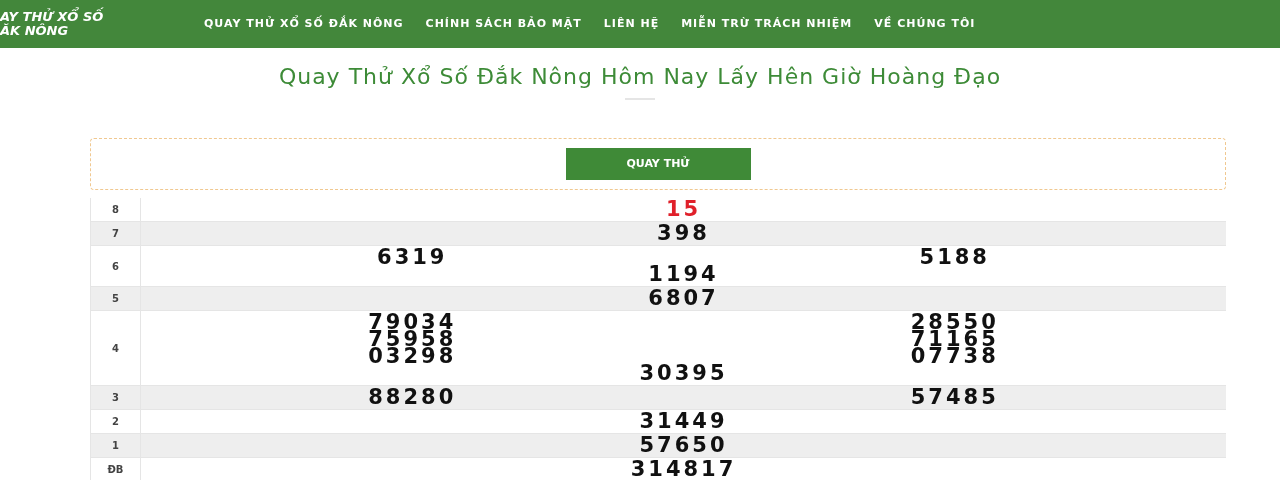 The width and height of the screenshot is (1280, 480). Describe the element at coordinates (683, 274) in the screenshot. I see `result-number: 1194` at that location.